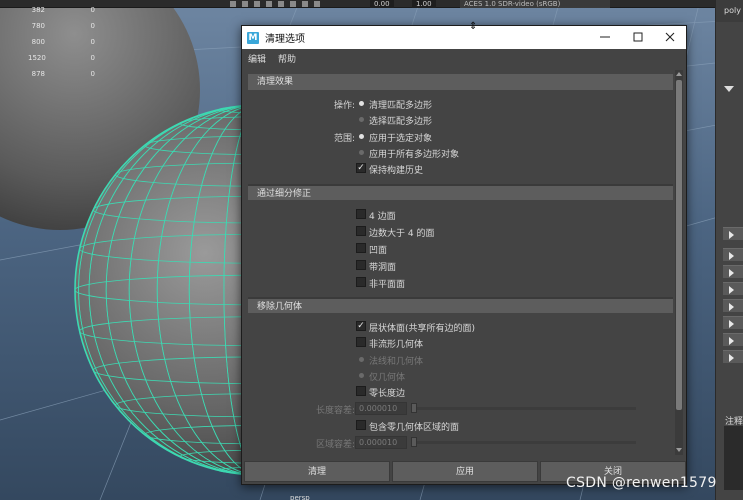 This screenshot has width=743, height=500. Describe the element at coordinates (460, 215) in the screenshot. I see `tess-row: 4 边面` at that location.